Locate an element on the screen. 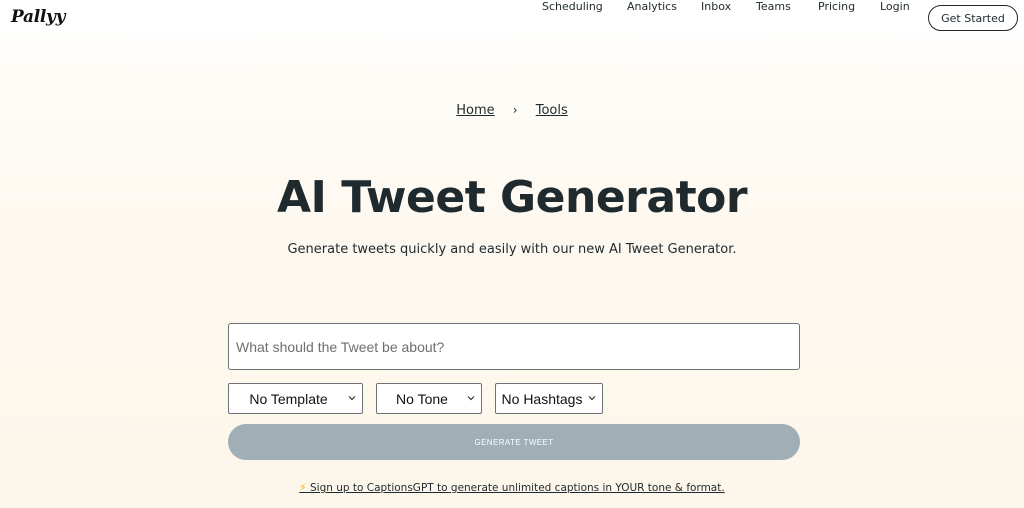  hashtags-select: No Hashtags is located at coordinates (549, 398).